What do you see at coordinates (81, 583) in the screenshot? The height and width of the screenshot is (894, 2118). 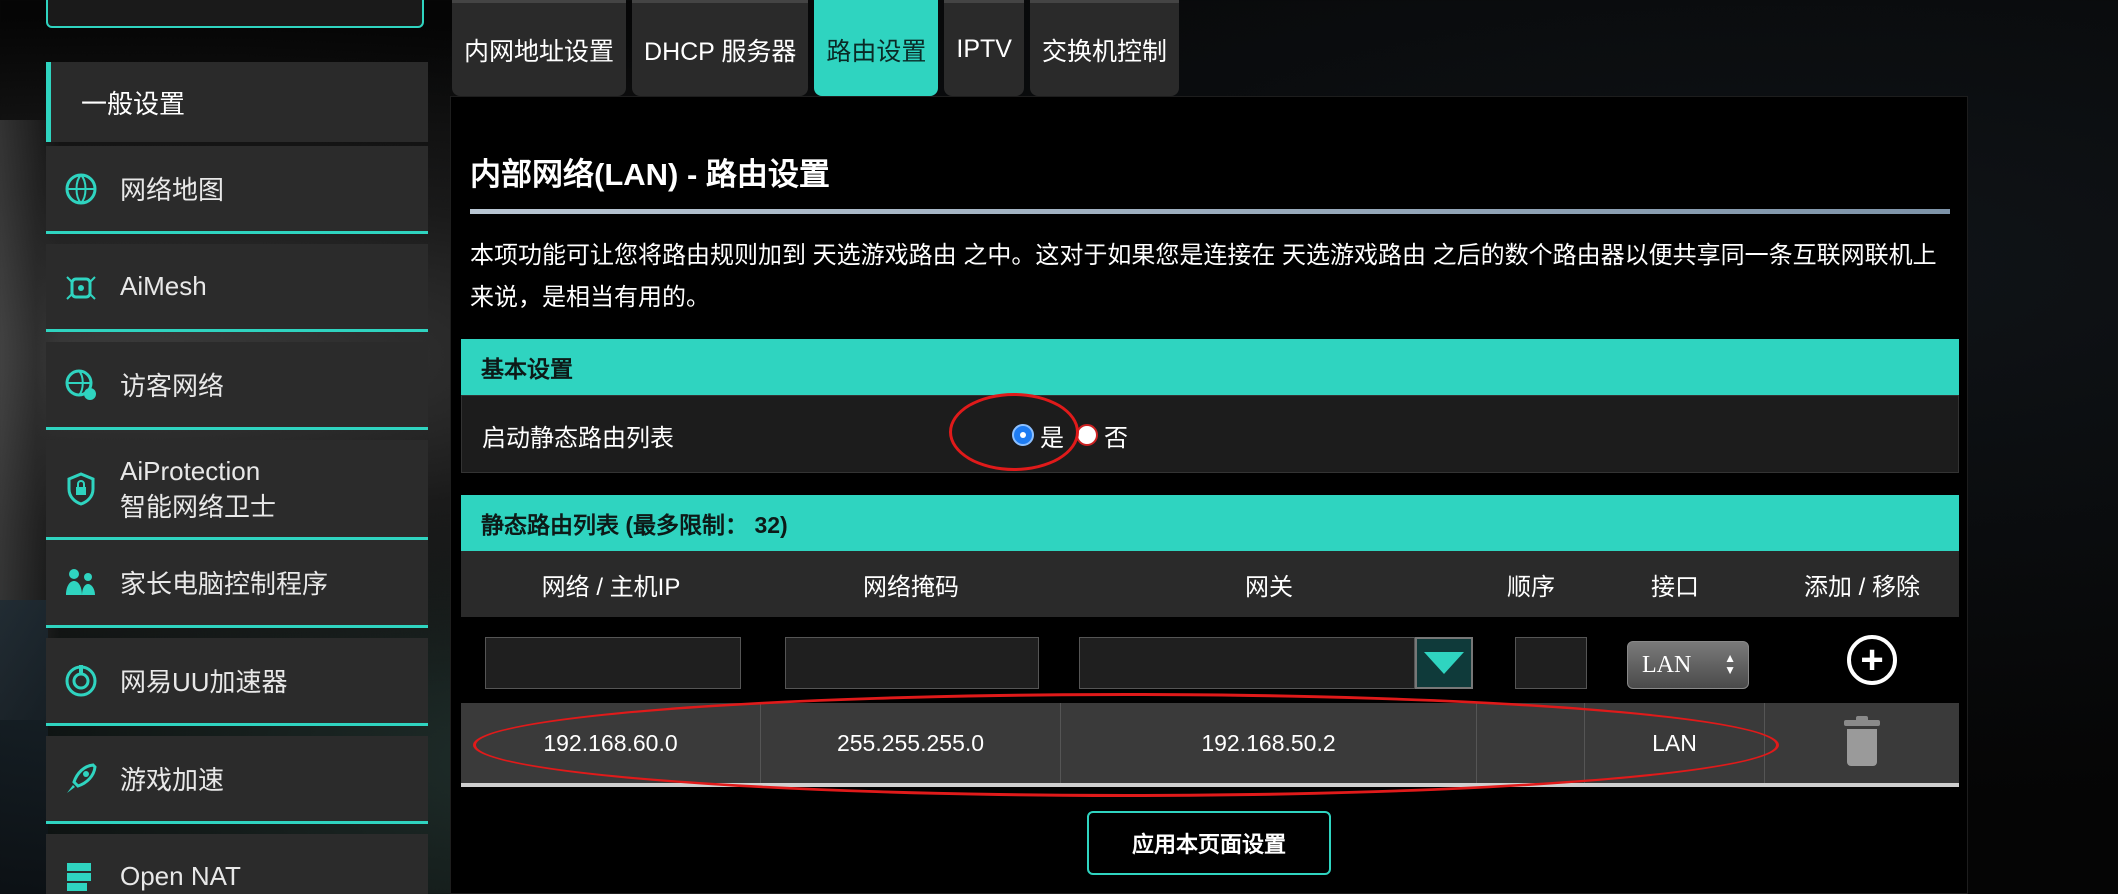 I see `parents-icon` at bounding box center [81, 583].